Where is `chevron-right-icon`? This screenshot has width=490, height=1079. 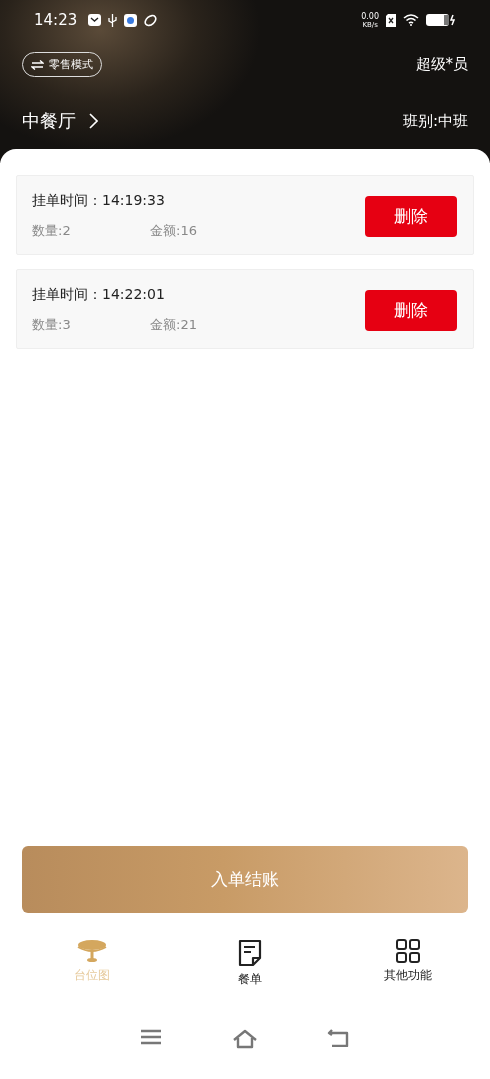
chevron-right-icon is located at coordinates (93, 121).